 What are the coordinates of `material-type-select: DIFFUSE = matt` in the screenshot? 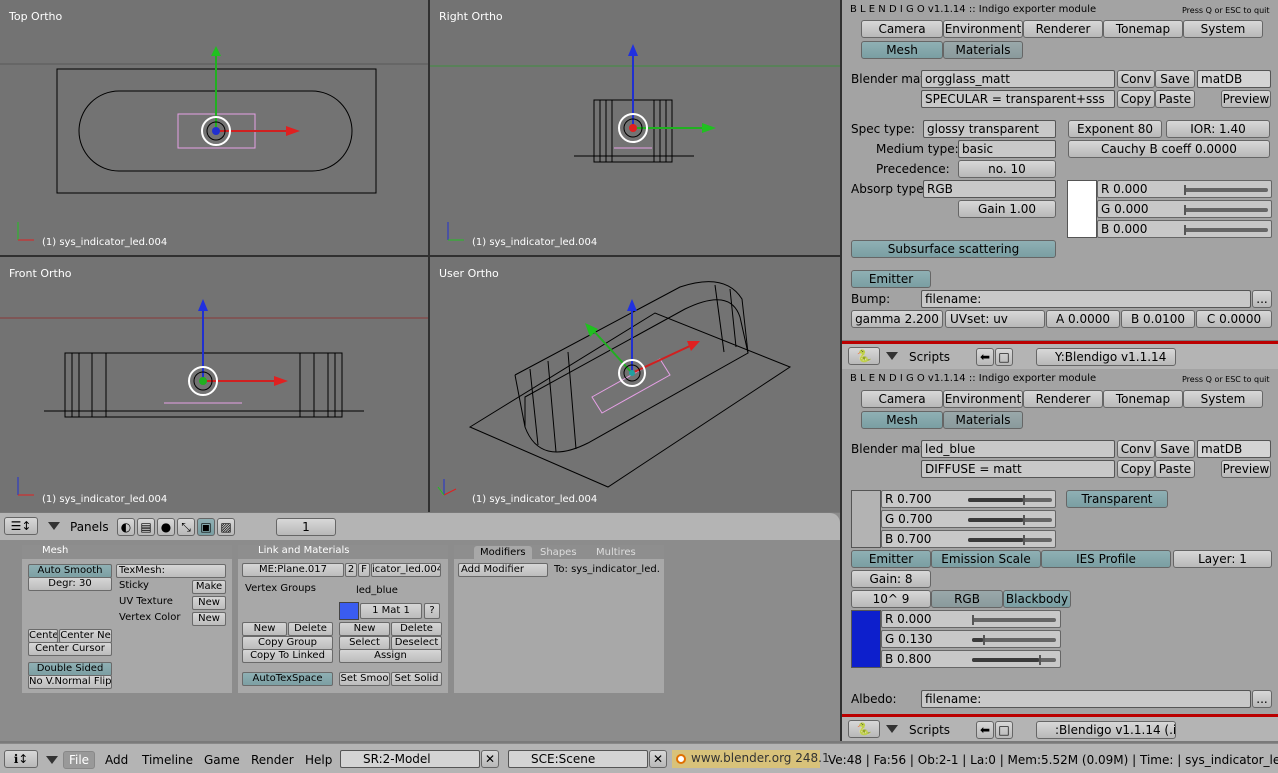 It's located at (1018, 469).